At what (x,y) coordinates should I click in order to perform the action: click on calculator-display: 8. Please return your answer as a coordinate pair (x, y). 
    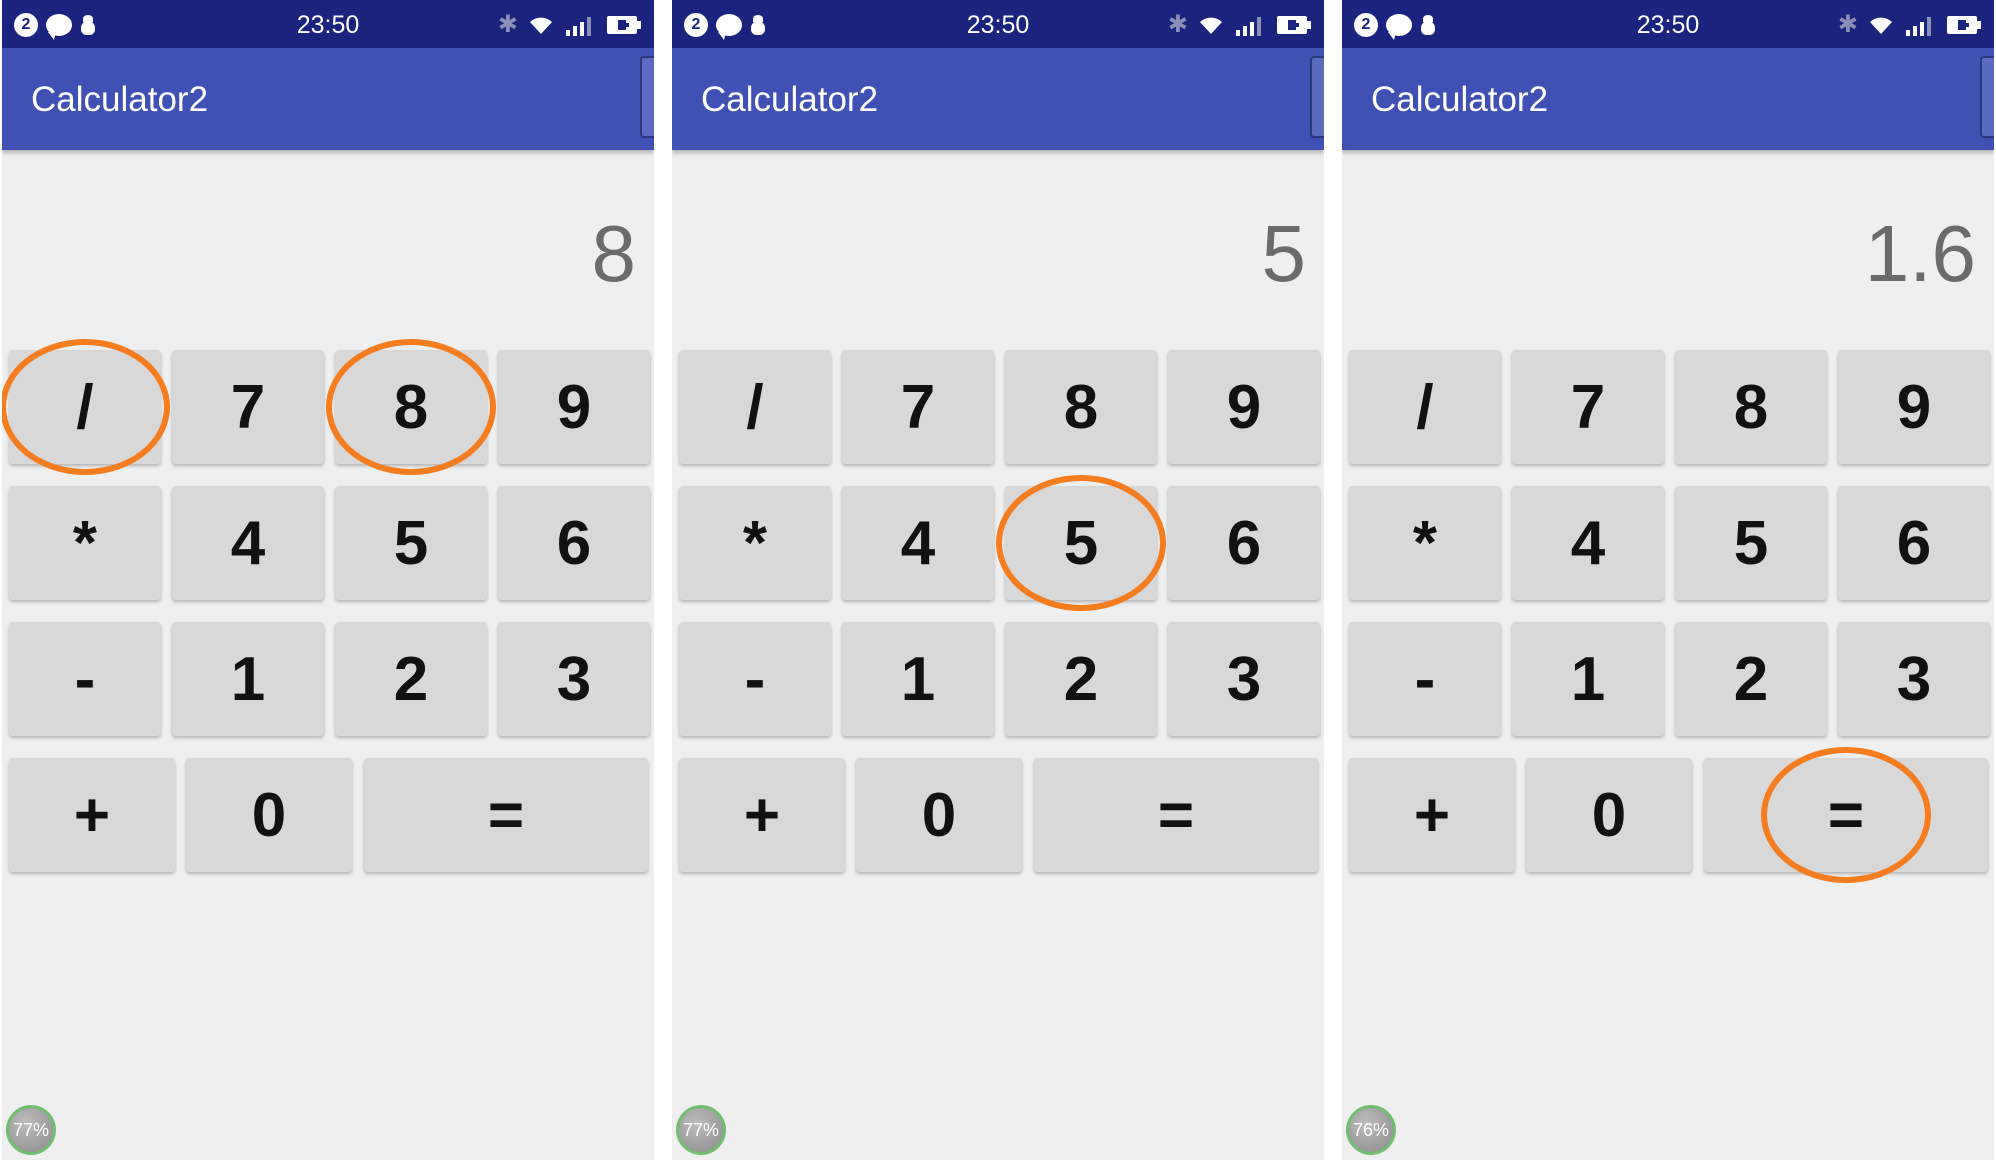
    Looking at the image, I should click on (614, 253).